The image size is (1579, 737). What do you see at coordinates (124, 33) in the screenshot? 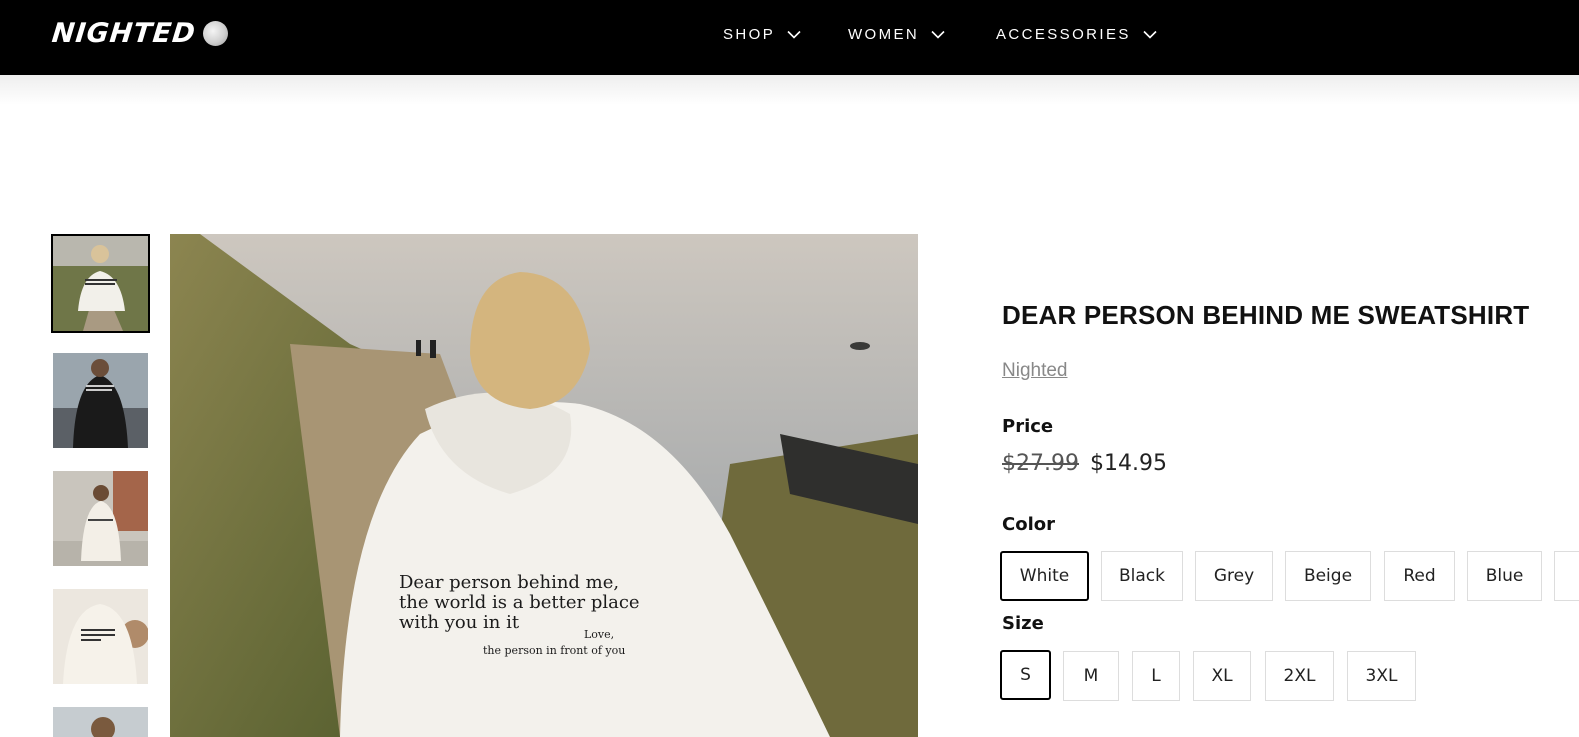
I see `logo-text: NIGHTED` at bounding box center [124, 33].